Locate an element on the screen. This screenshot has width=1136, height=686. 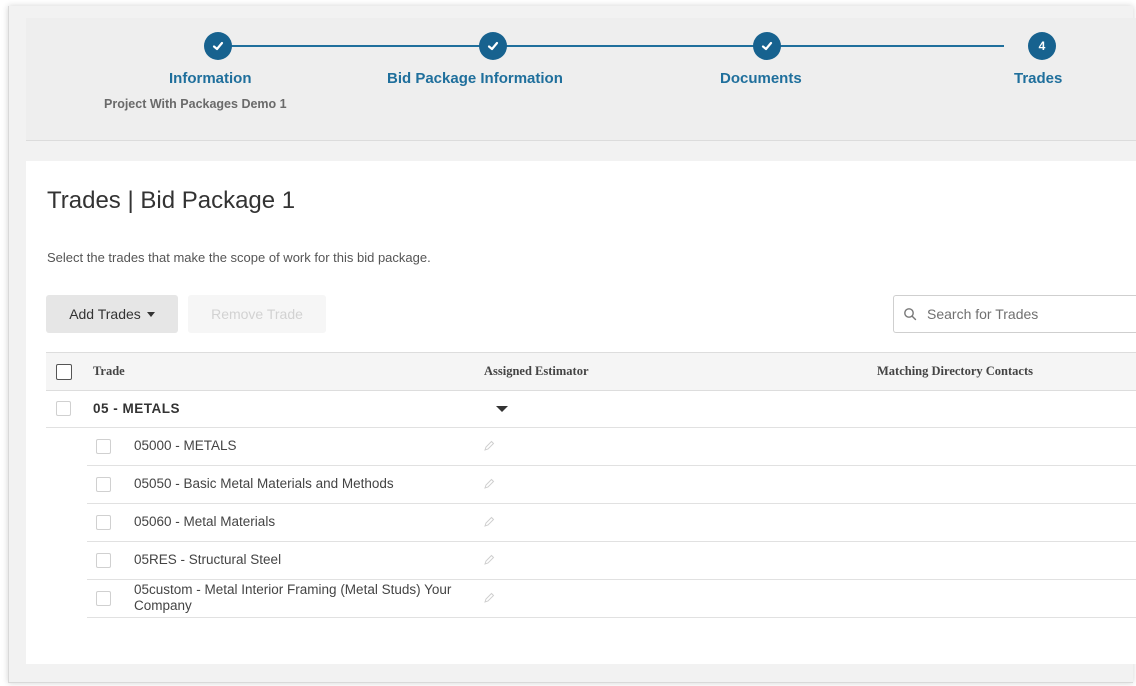
step-3-check-icon is located at coordinates (767, 46).